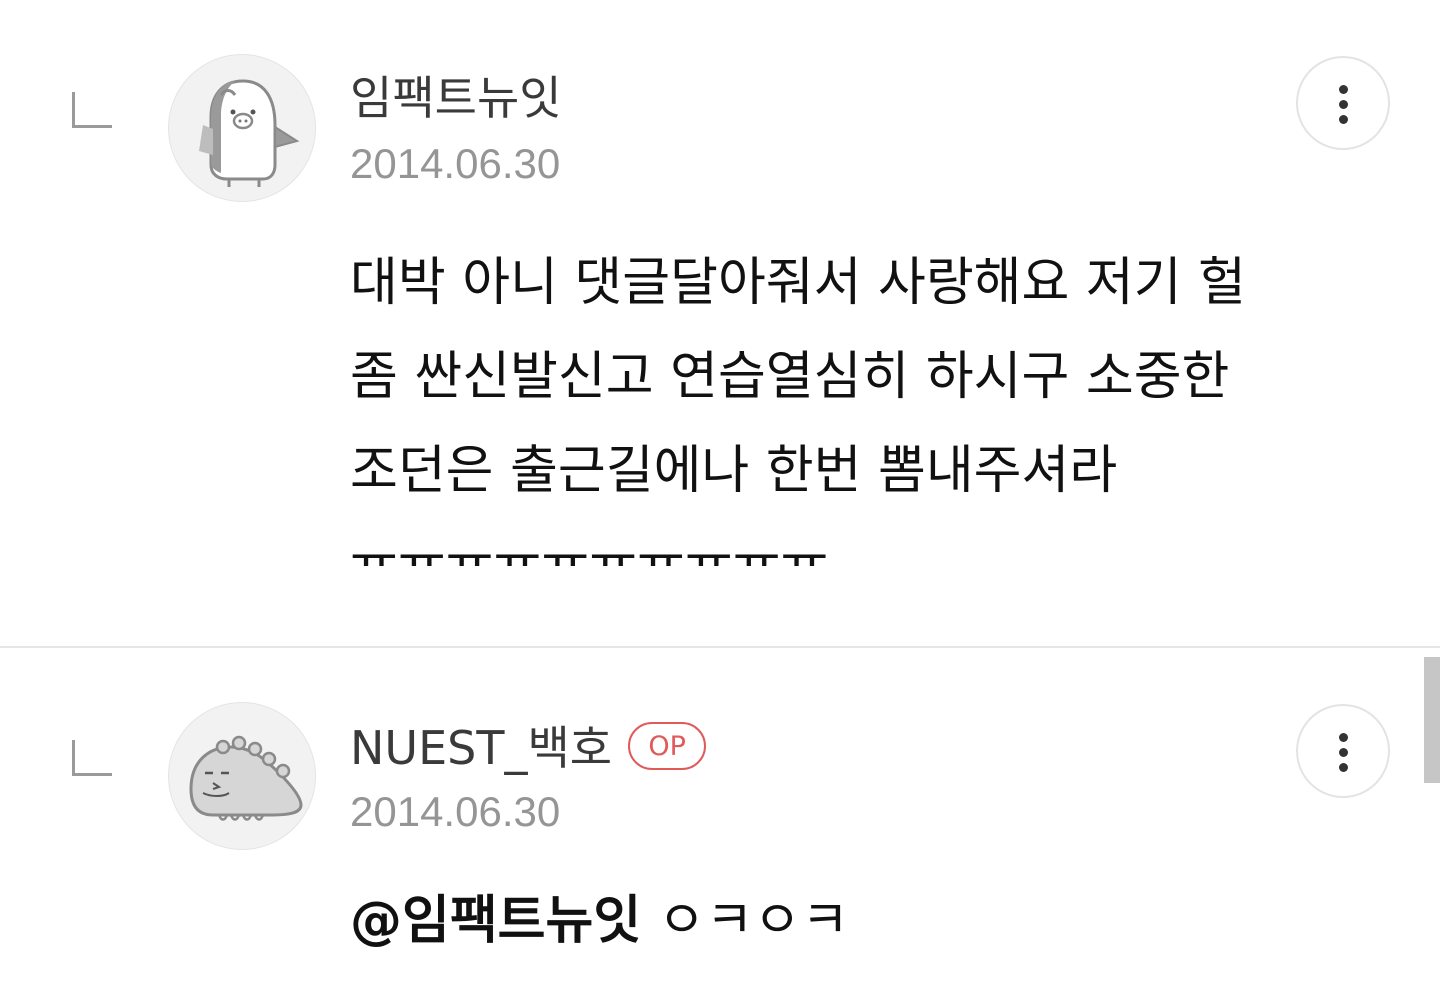 The image size is (1440, 995). What do you see at coordinates (667, 745) in the screenshot?
I see `op-badge: OP` at bounding box center [667, 745].